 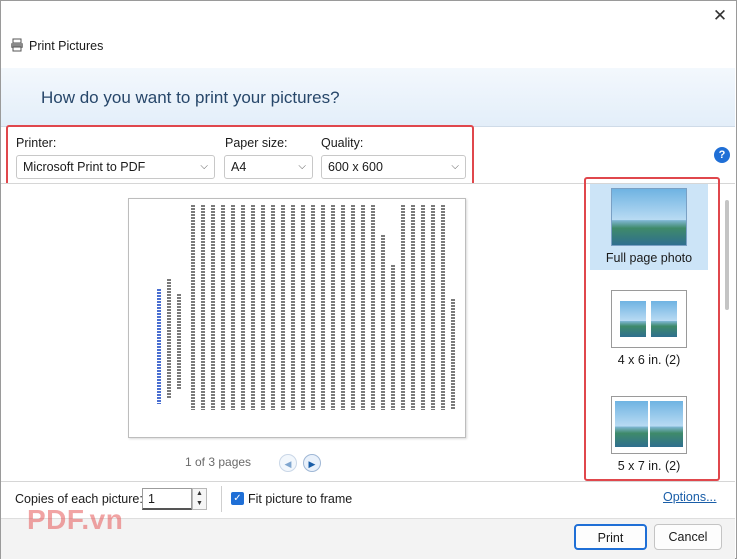 I want to click on layout-4x6: 4 x 6 in. (2), so click(x=649, y=333).